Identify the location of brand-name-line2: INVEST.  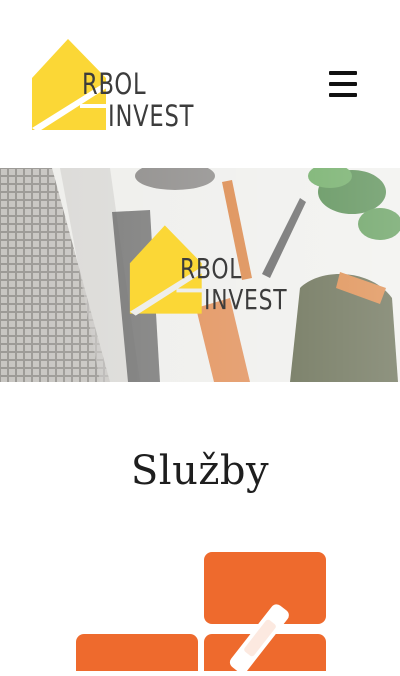
(151, 116).